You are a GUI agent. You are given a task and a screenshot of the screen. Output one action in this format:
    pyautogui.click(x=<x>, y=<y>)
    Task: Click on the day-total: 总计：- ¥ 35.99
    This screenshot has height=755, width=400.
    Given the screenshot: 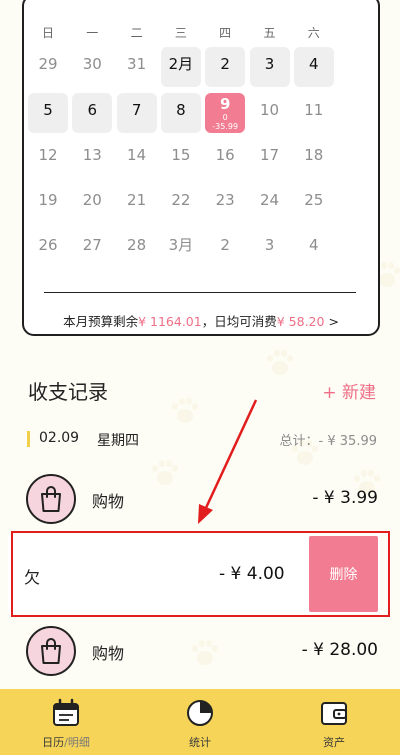 What is the action you would take?
    pyautogui.click(x=328, y=441)
    